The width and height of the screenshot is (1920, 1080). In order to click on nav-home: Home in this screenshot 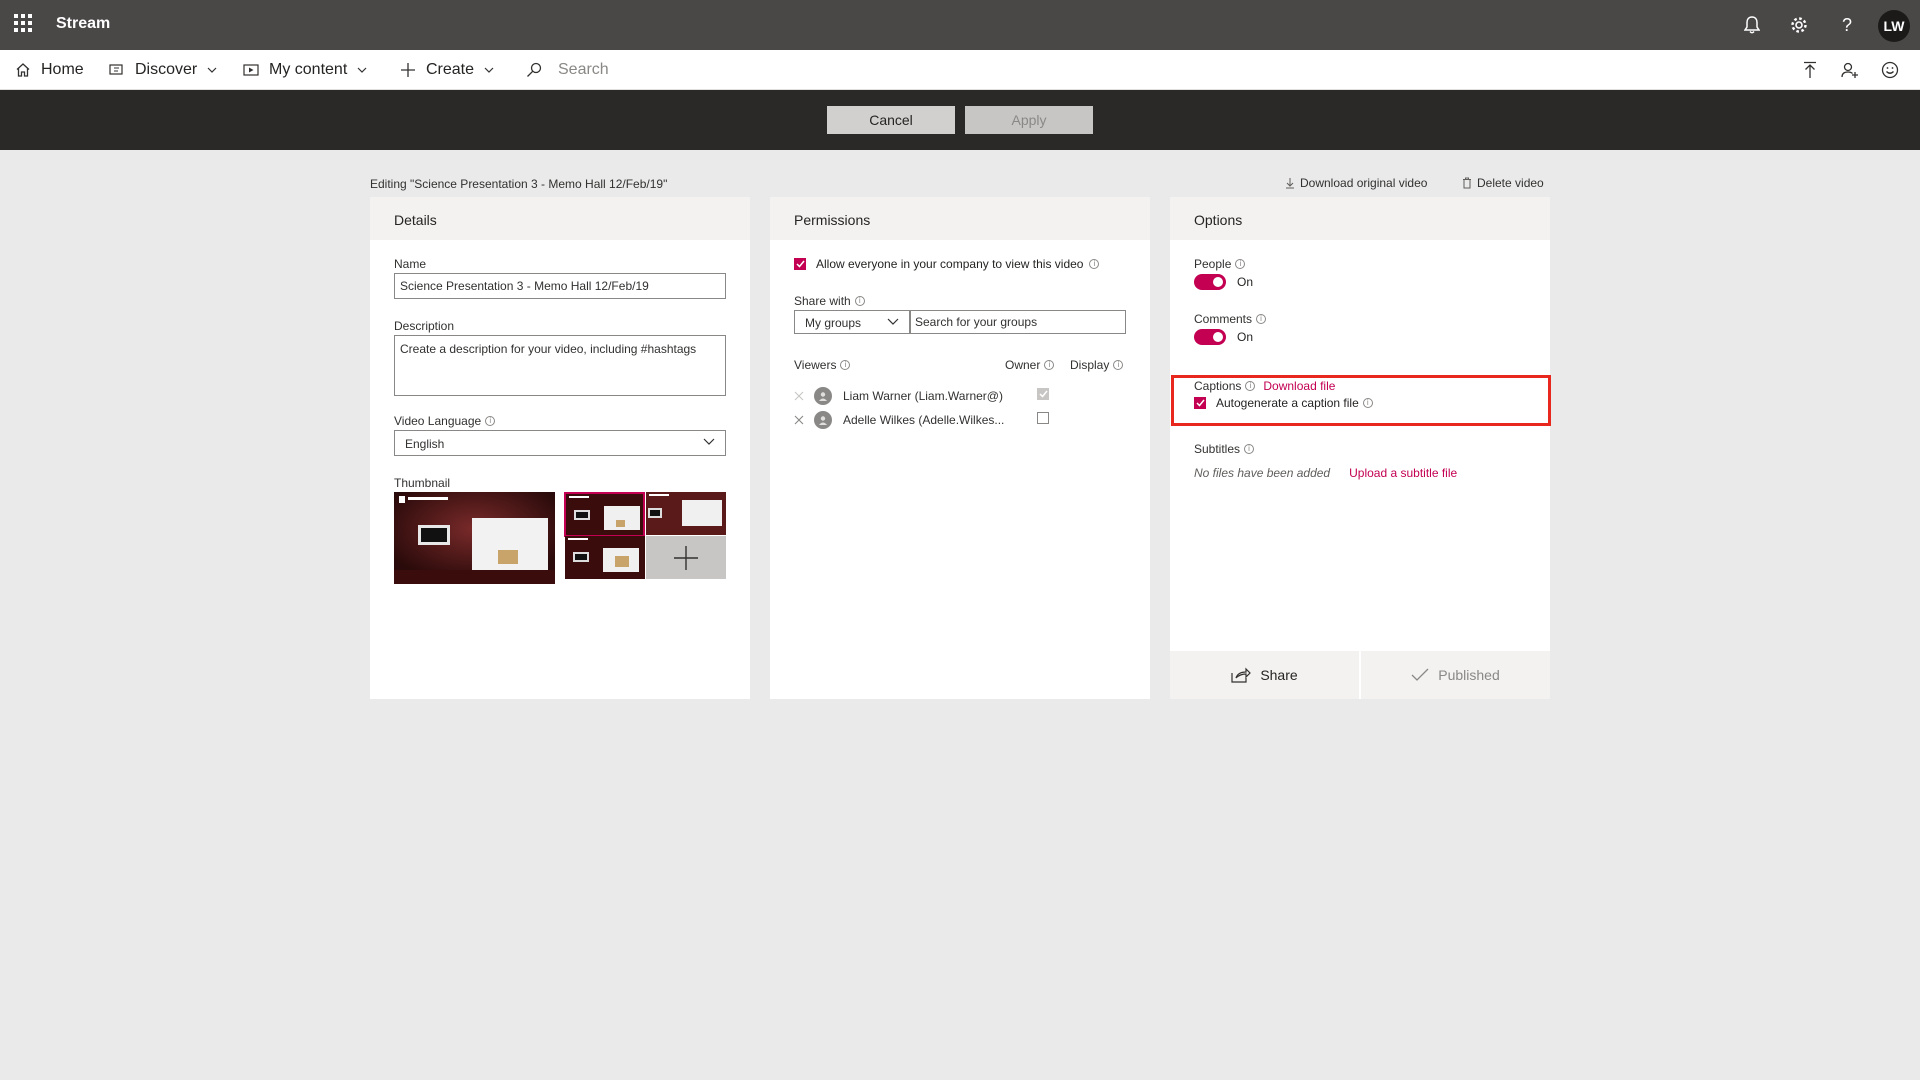, I will do `click(49, 70)`.